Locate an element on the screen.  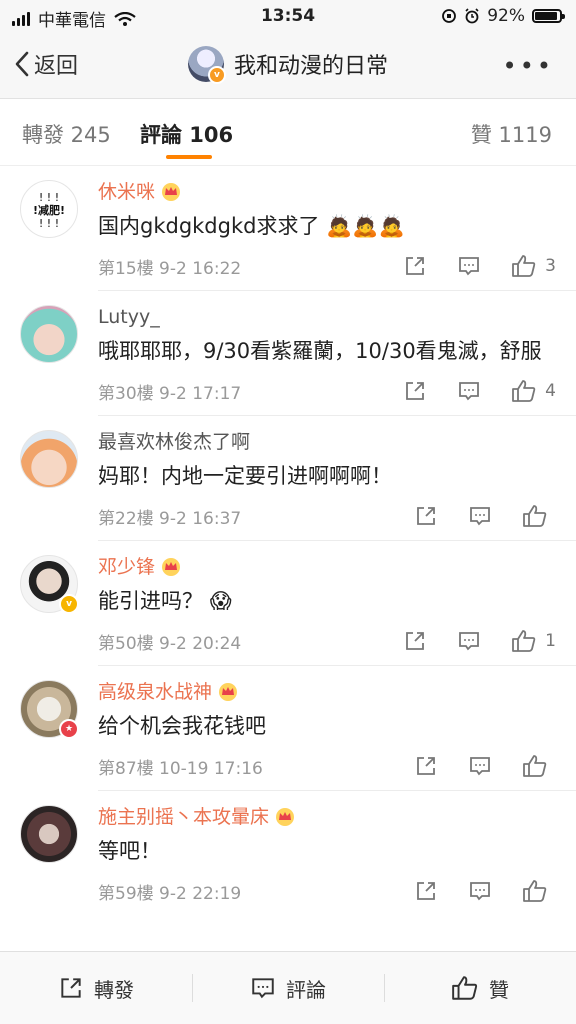
orientation-lock-icon is located at coordinates (449, 16).